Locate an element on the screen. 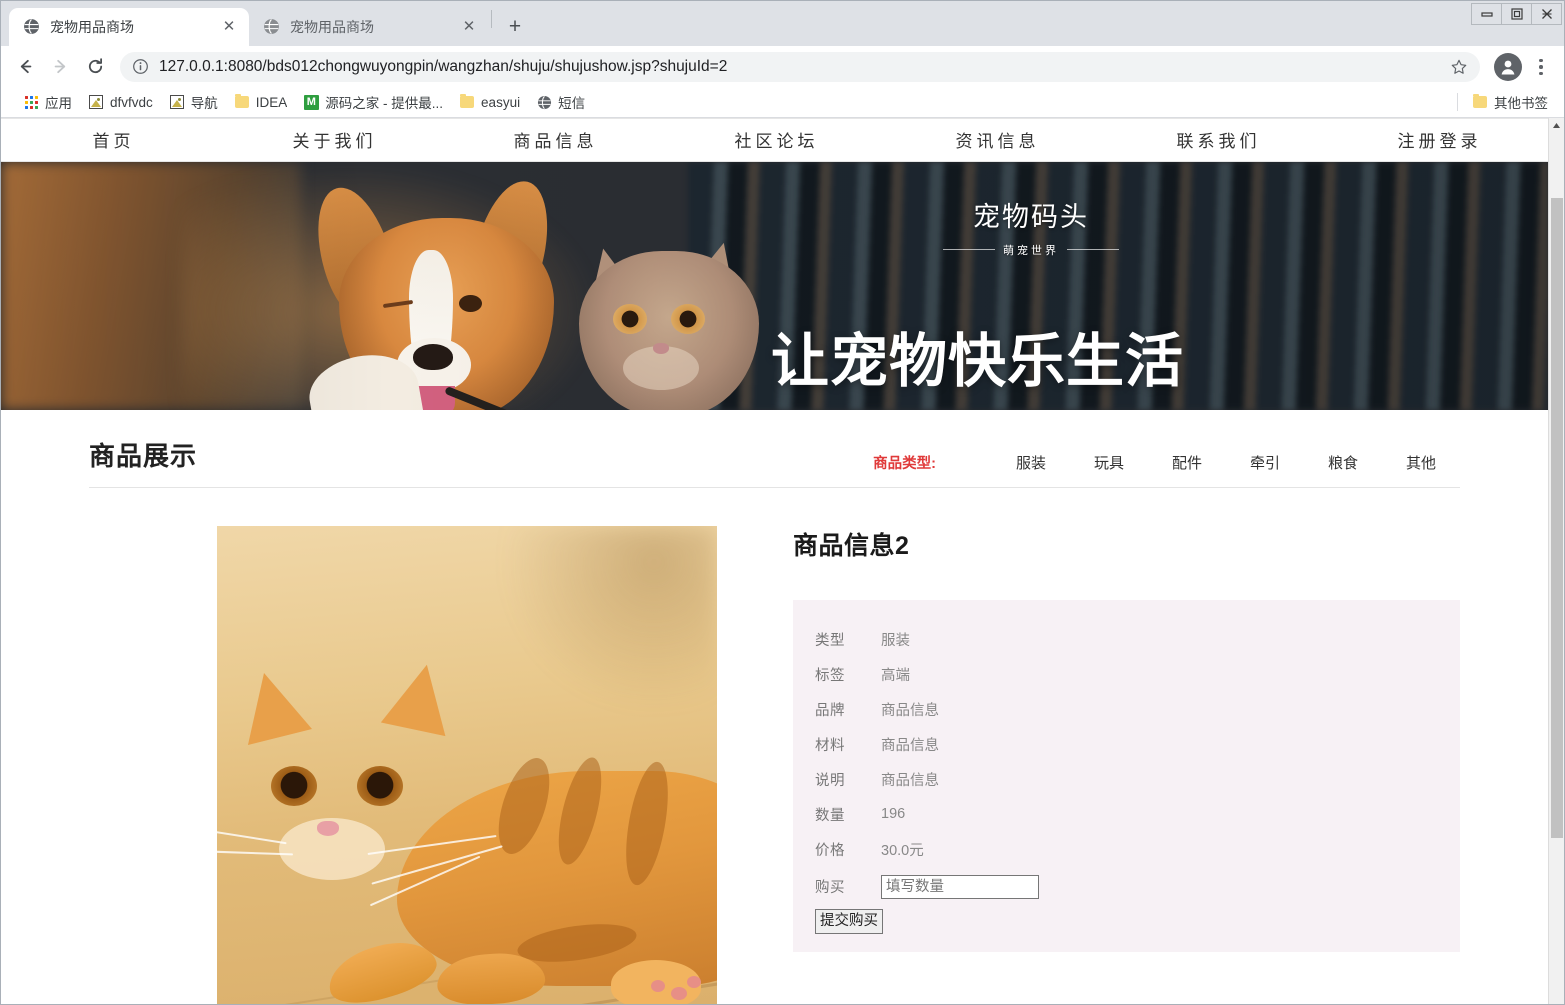 This screenshot has height=1005, width=1565. site-navigation: 首页 关于我们 商品信息 社区论坛 资讯信息 联系我们 注册登录 is located at coordinates (774, 139).